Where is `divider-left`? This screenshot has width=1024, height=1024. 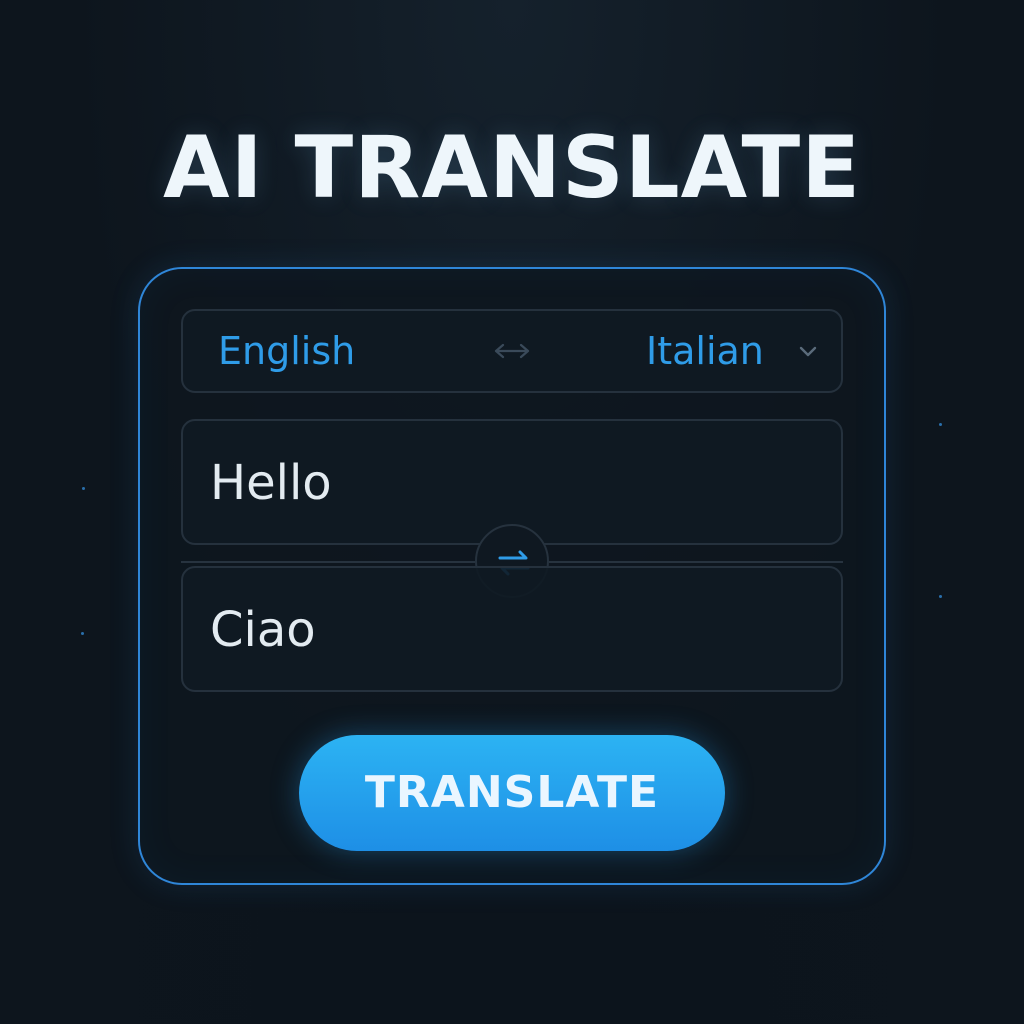
divider-left is located at coordinates (328, 562).